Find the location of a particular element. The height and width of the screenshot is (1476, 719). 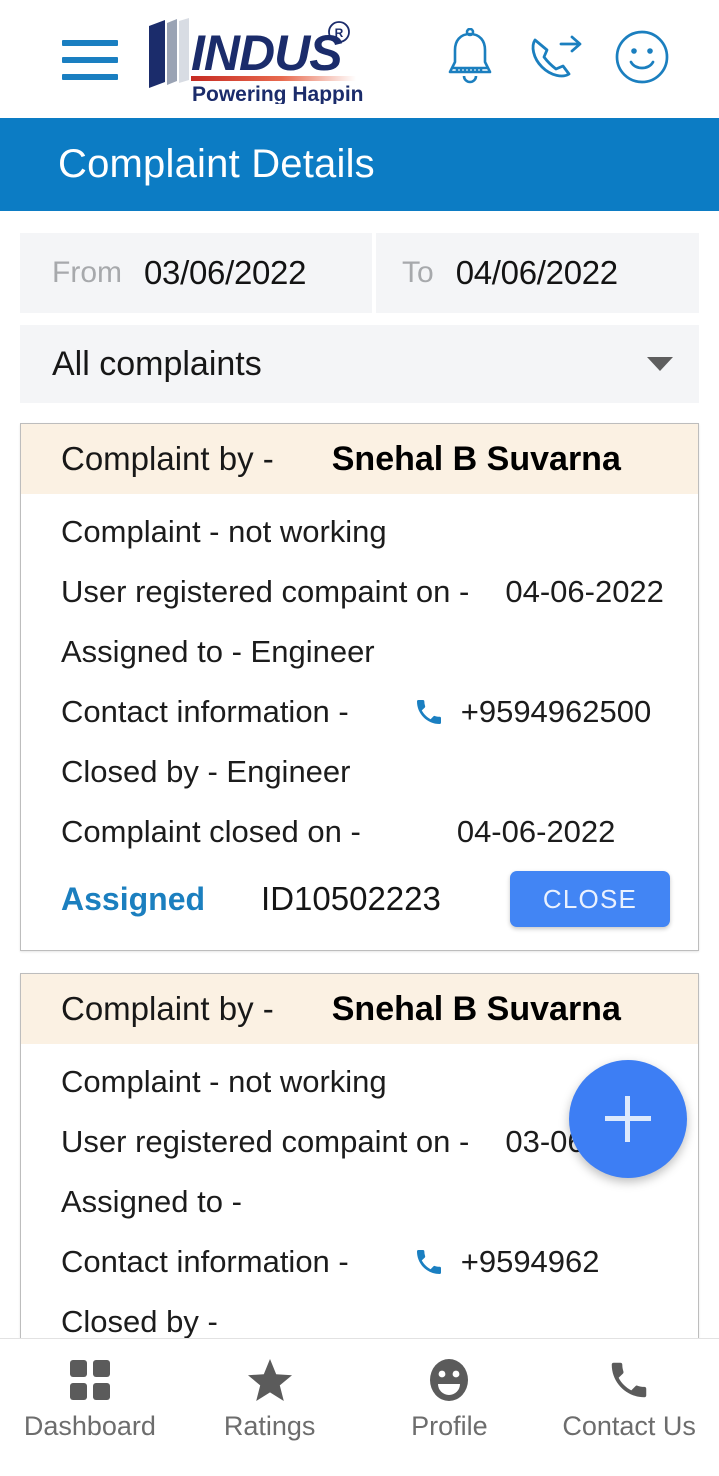

svg-text: R is located at coordinates (339, 33).